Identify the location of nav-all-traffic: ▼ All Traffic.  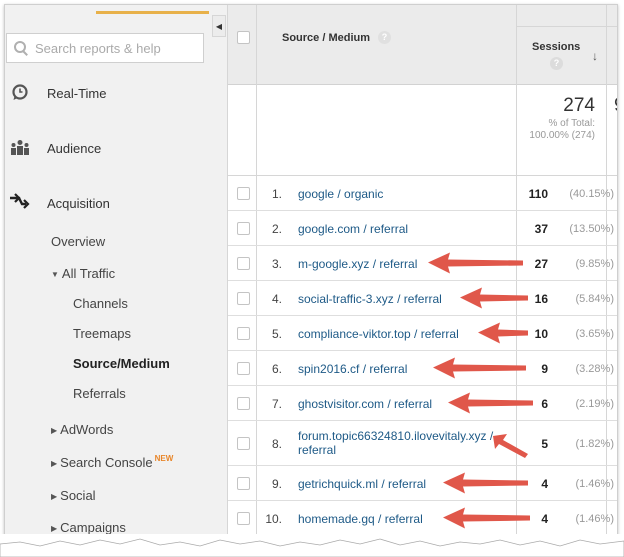
(83, 273).